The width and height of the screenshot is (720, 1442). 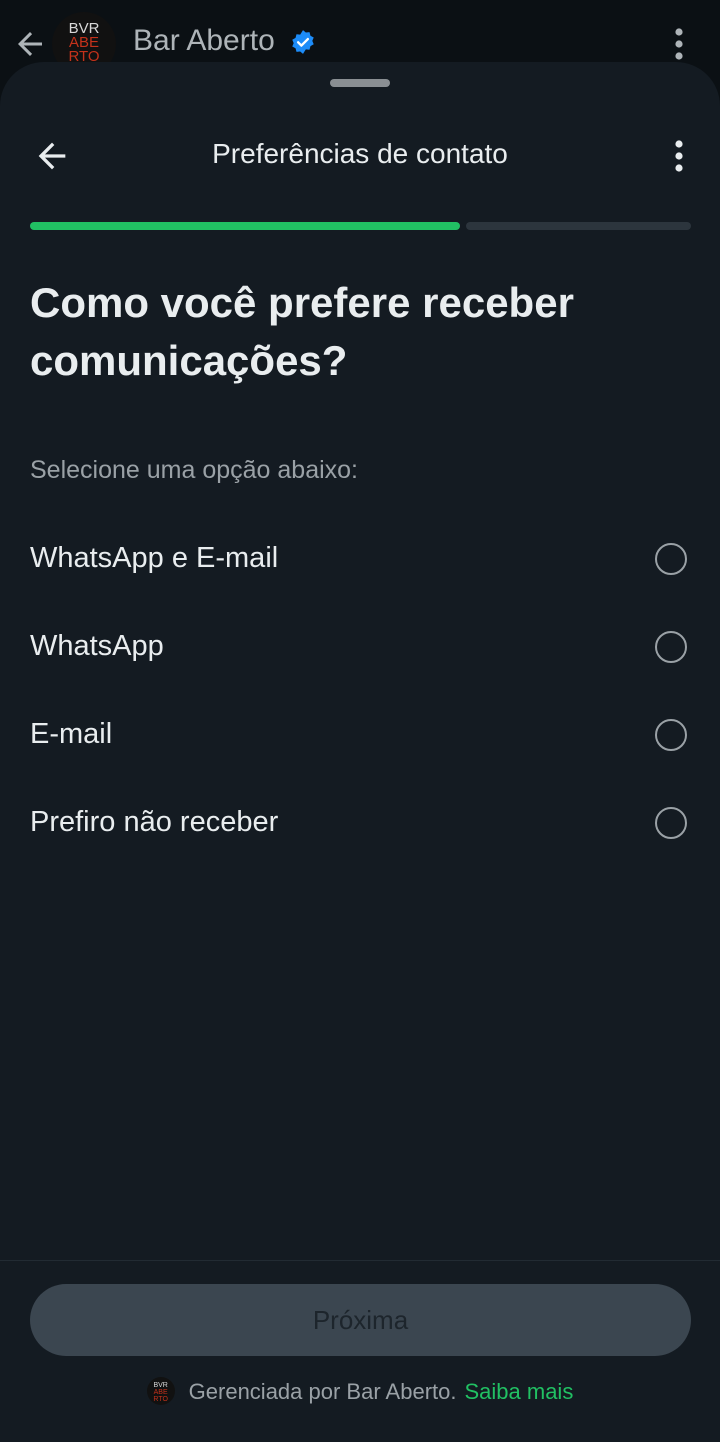 I want to click on mini-avatar-text-line1: BVR, so click(x=160, y=1386).